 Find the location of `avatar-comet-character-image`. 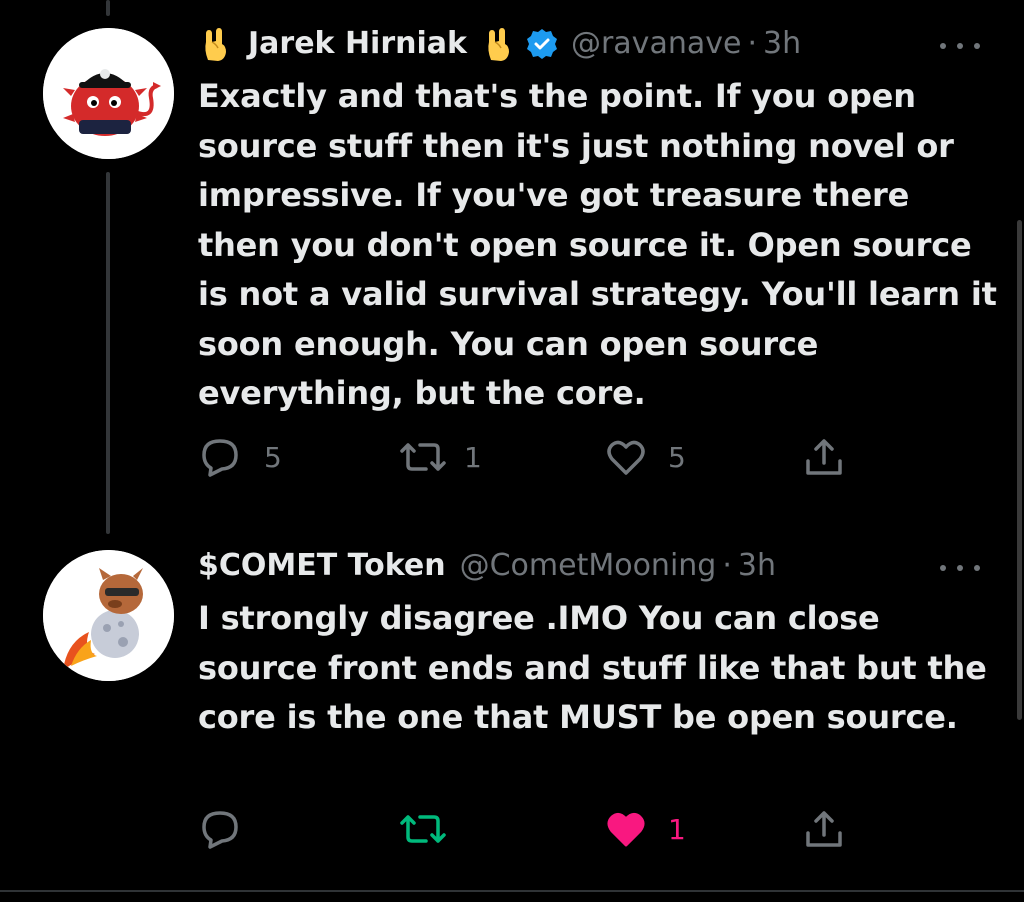

avatar-comet-character-image is located at coordinates (108, 615).